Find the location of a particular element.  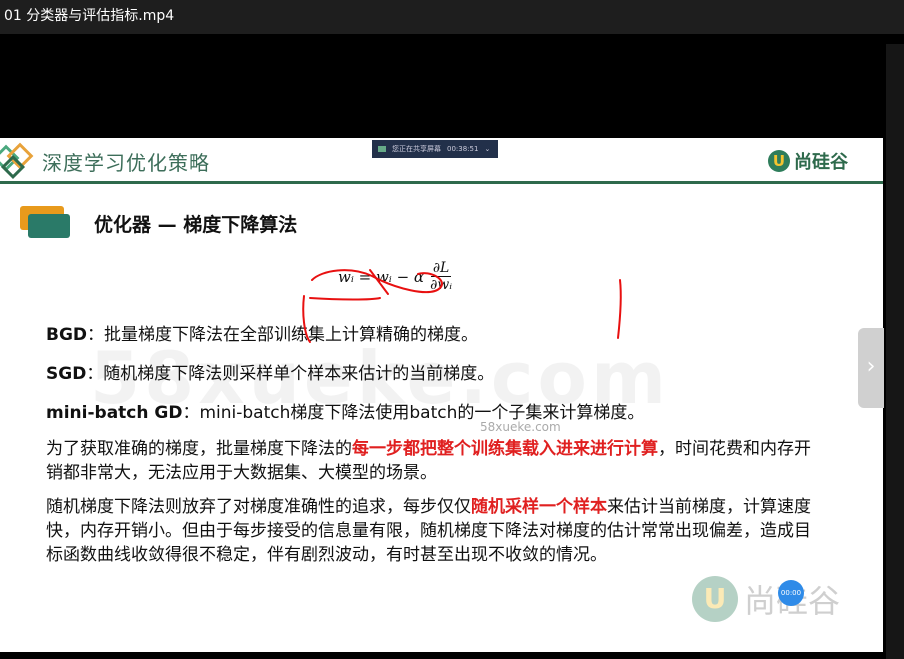

formula-fraction: ∂L ∂wᵢ is located at coordinates (441, 276).